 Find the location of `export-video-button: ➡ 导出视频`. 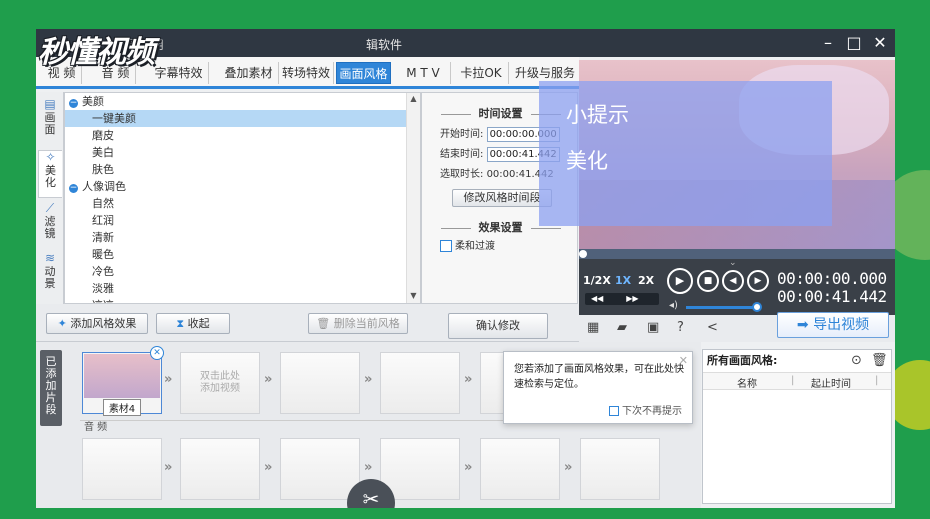

export-video-button: ➡ 导出视频 is located at coordinates (833, 325).